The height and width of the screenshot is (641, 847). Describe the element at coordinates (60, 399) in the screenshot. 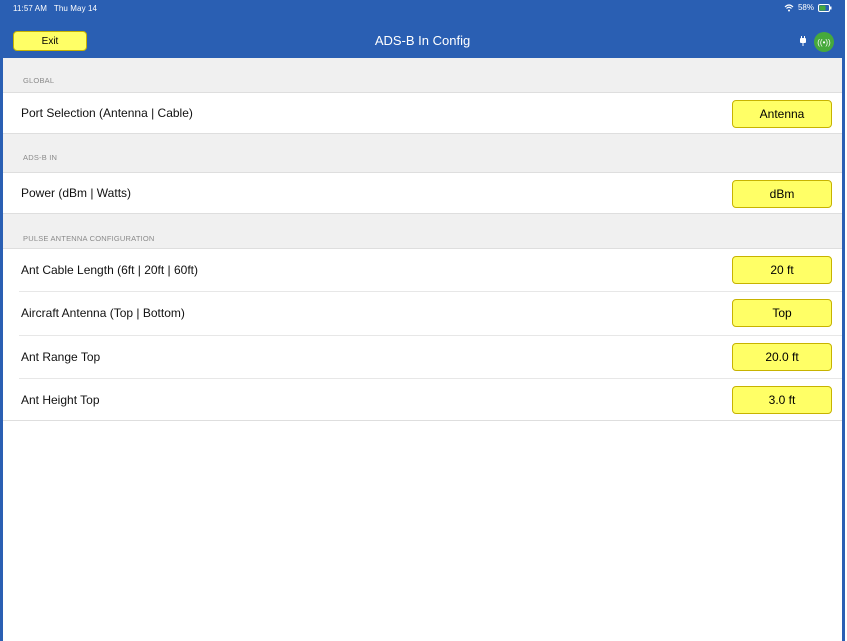

I see `ant-height-top-label: Ant Height Top` at that location.